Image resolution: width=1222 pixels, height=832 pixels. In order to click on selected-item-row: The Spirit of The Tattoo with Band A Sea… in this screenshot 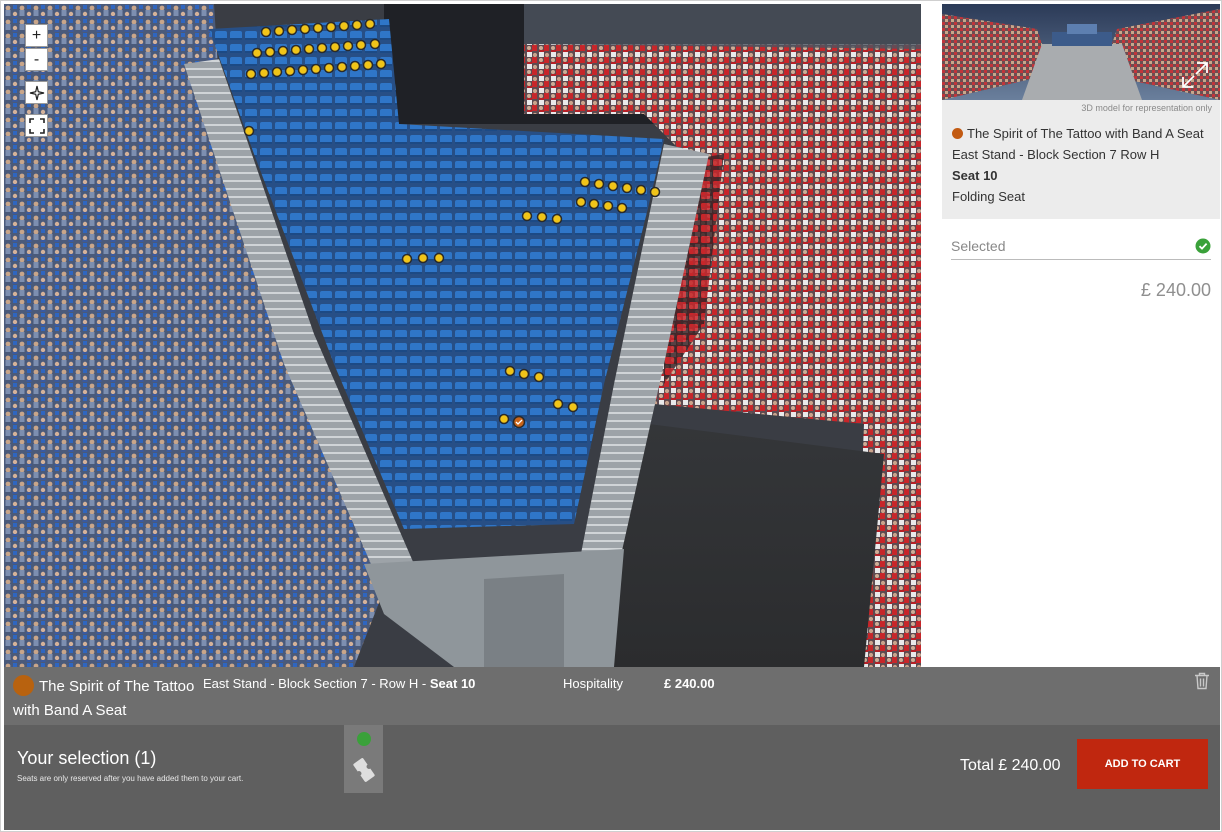, I will do `click(612, 696)`.